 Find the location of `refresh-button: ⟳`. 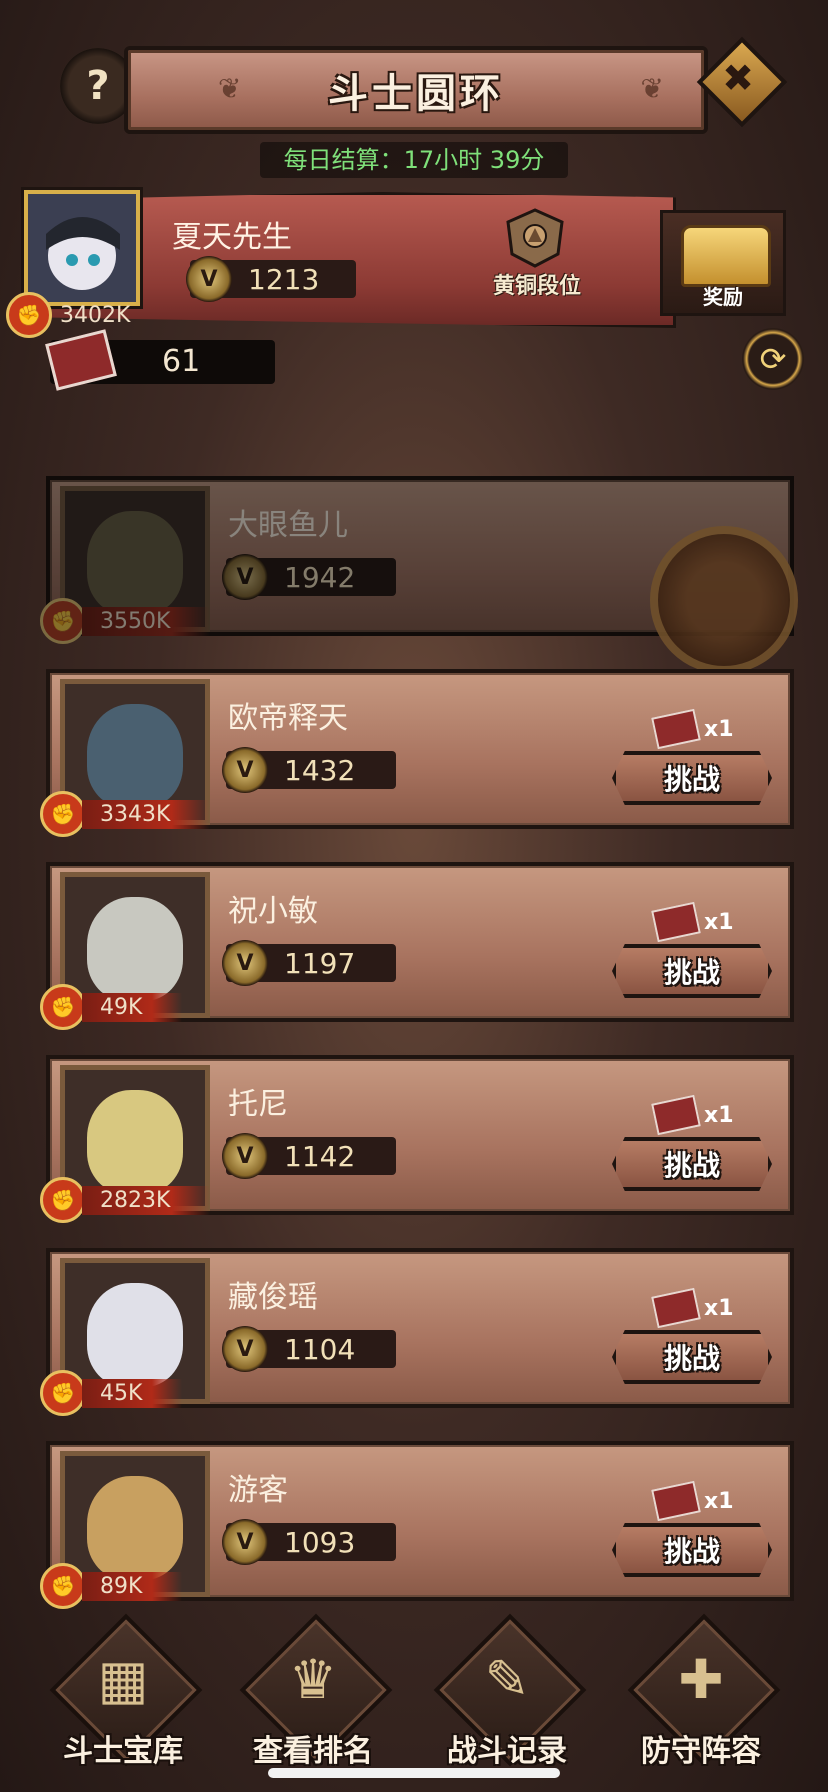

refresh-button: ⟳ is located at coordinates (773, 359).